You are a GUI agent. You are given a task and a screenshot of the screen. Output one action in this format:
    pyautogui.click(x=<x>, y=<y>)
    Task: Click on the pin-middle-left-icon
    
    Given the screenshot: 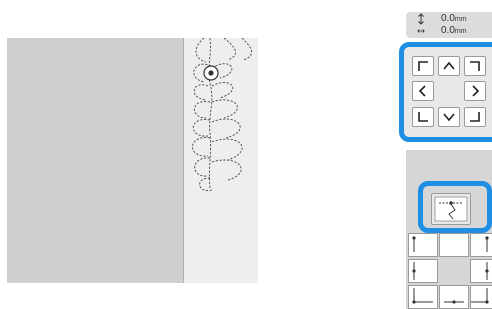 What is the action you would take?
    pyautogui.click(x=414, y=271)
    